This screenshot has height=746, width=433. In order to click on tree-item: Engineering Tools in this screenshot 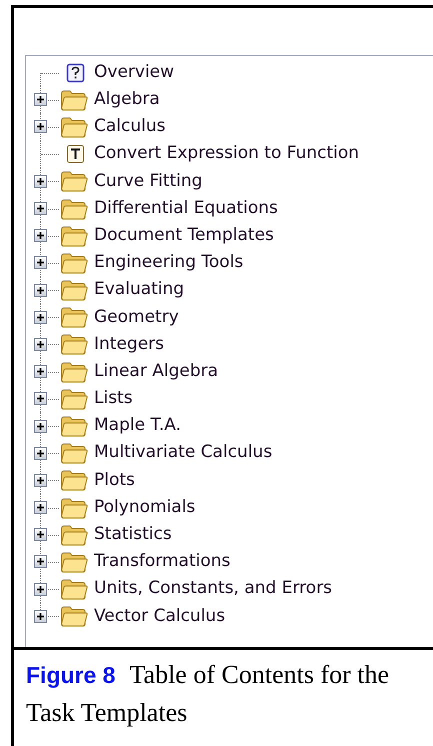, I will do `click(169, 263)`.